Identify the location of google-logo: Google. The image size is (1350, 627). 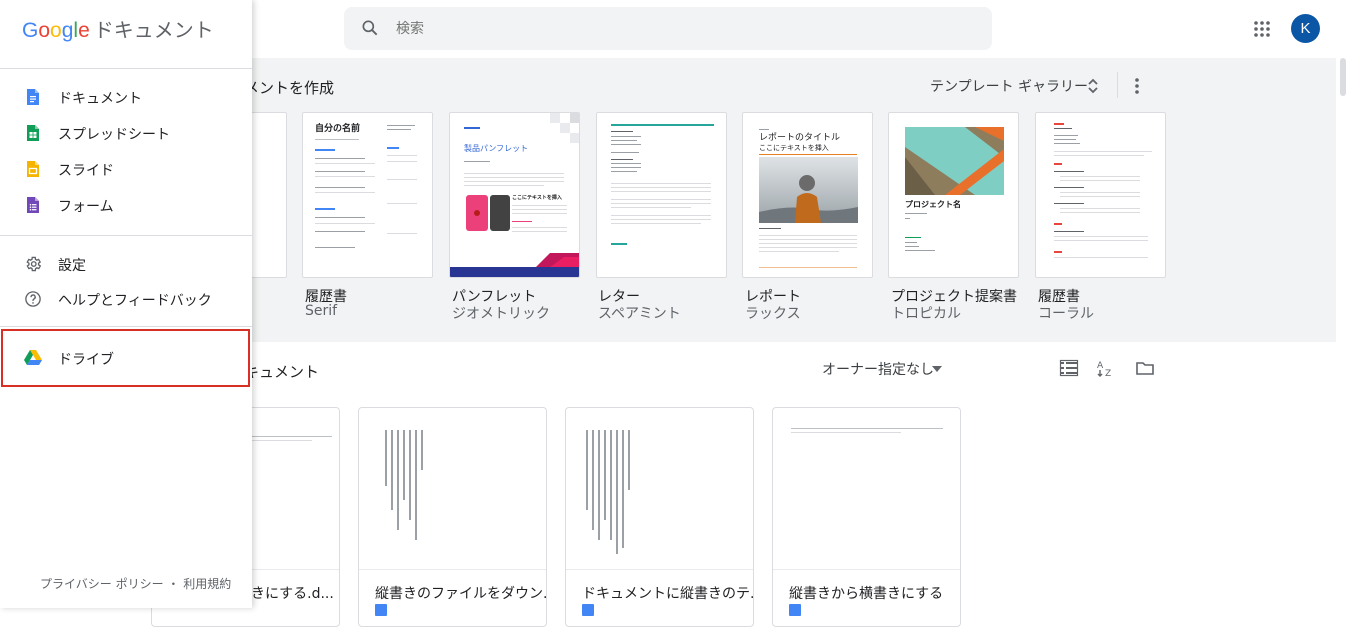
(56, 30).